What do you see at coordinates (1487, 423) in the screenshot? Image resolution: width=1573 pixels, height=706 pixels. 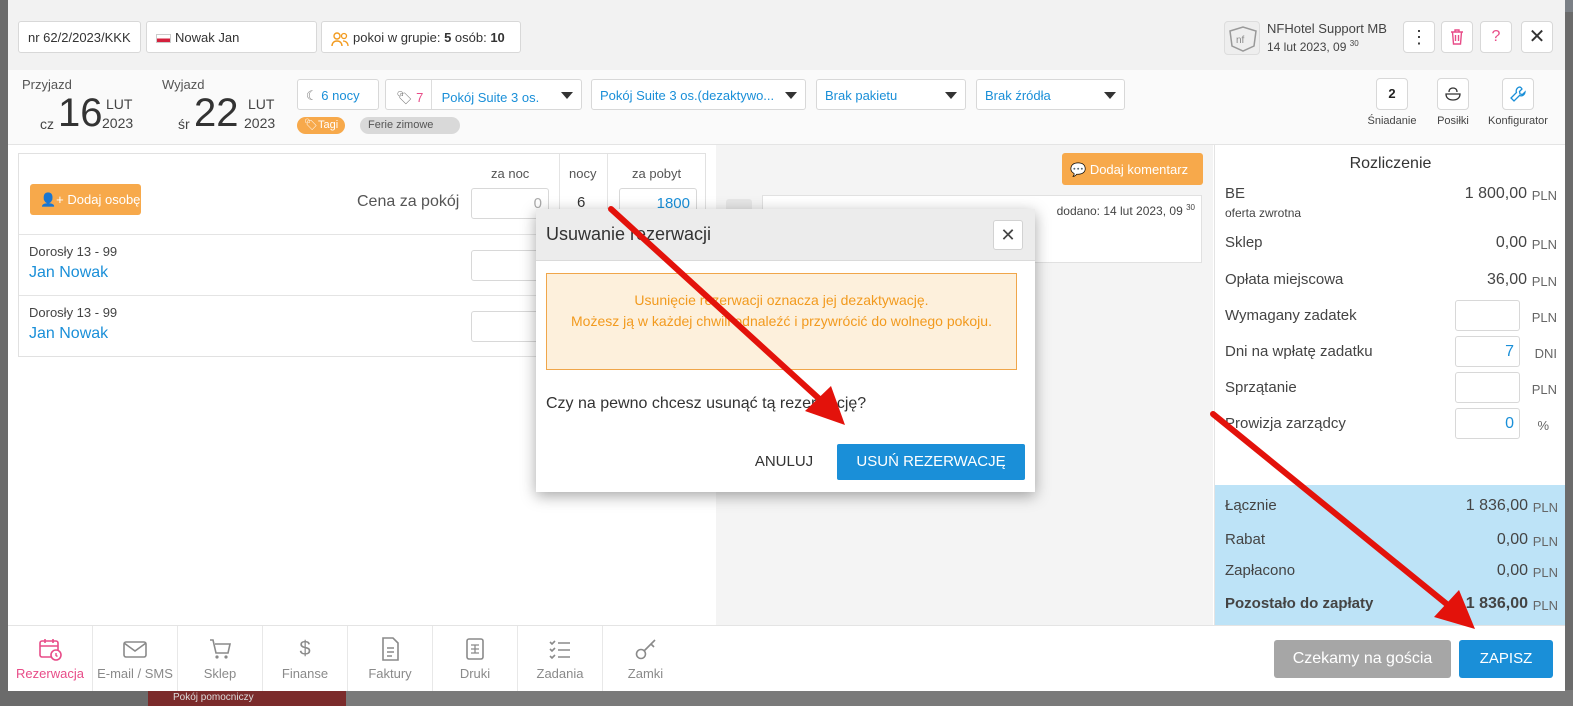 I see `commission-input: 0` at bounding box center [1487, 423].